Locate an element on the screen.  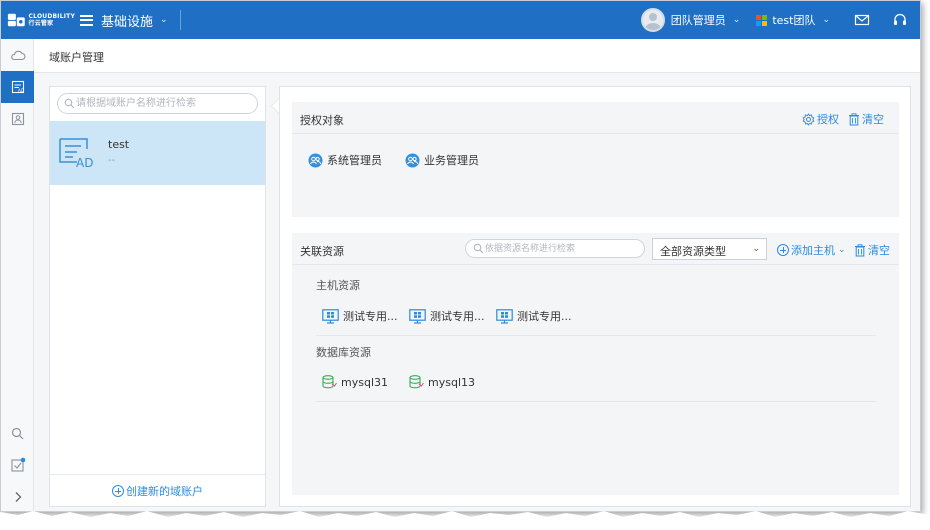
create-domain-account-label: 创建新的域账户 is located at coordinates (164, 491).